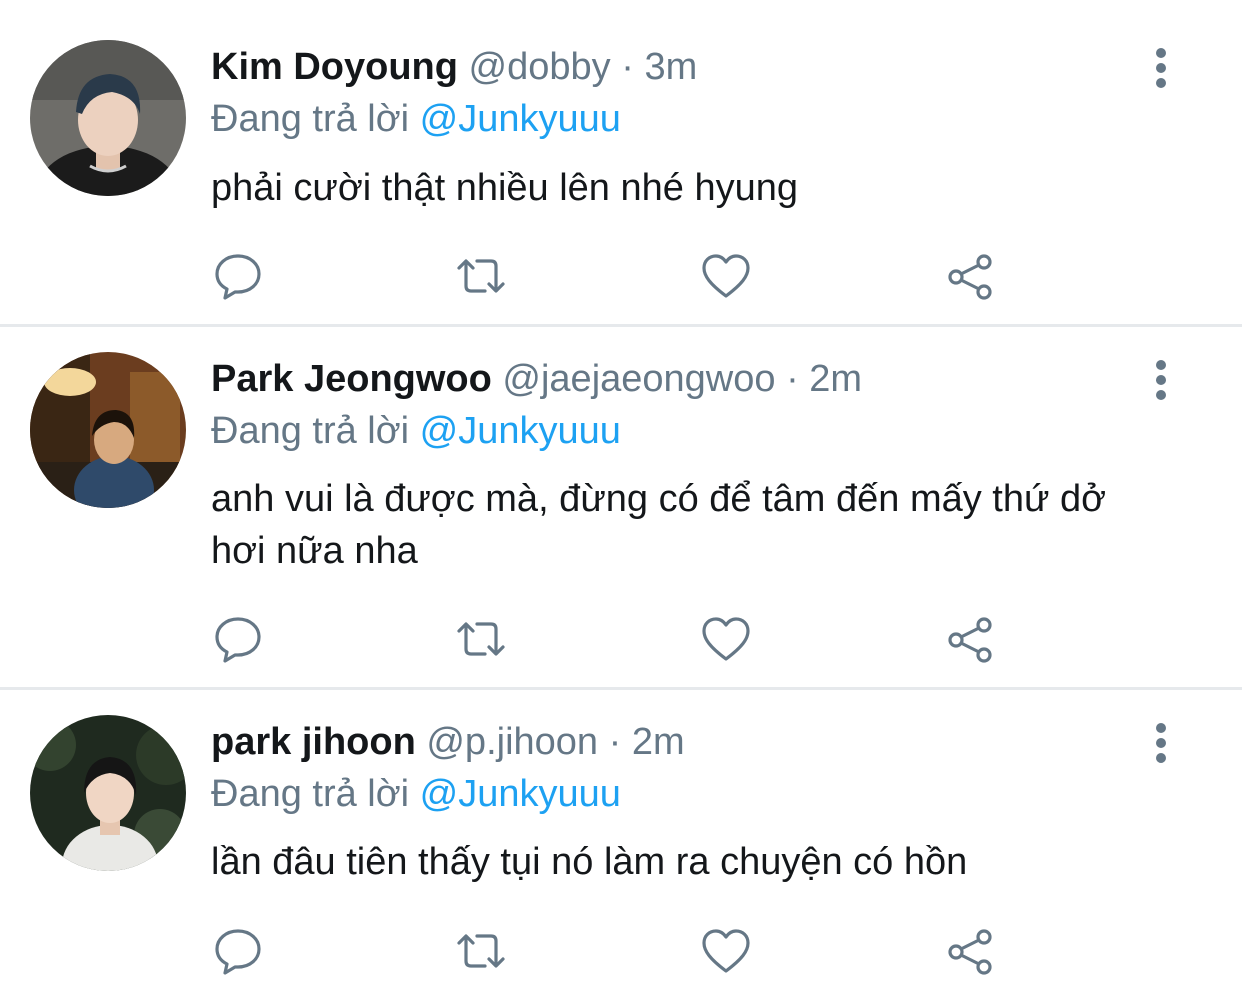  Describe the element at coordinates (504, 188) in the screenshot. I see `tweet-text: phải cười thật nhiều lên nhé hyung` at that location.